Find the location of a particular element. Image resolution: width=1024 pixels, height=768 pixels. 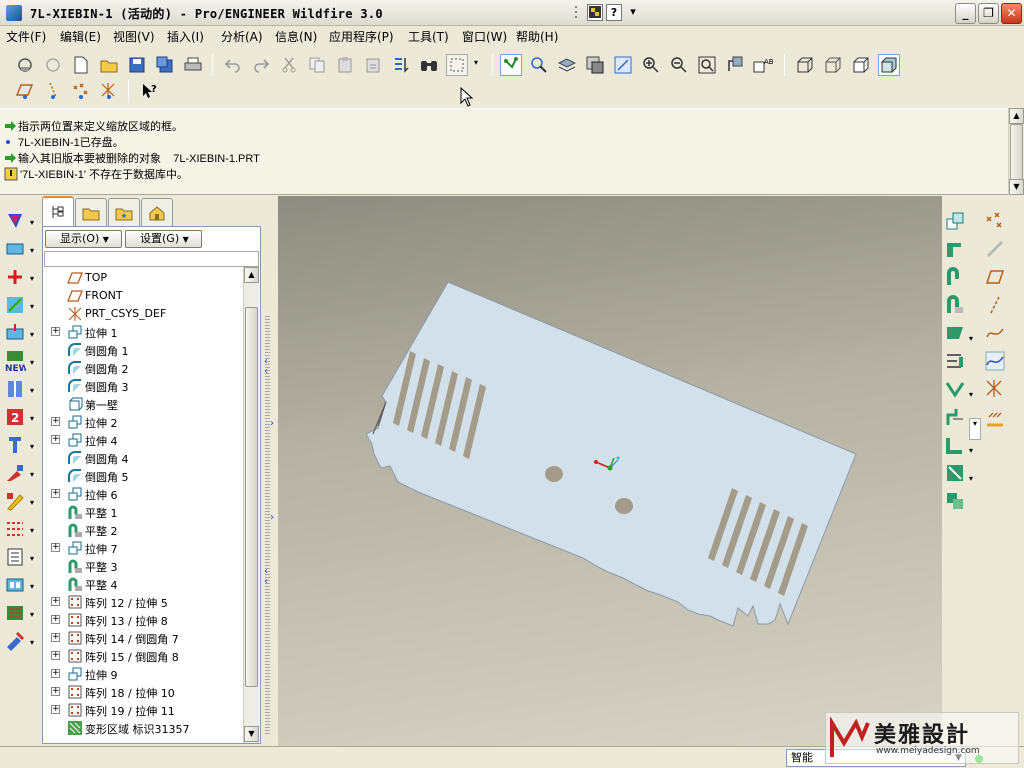

model-display-icon is located at coordinates (595, 12).